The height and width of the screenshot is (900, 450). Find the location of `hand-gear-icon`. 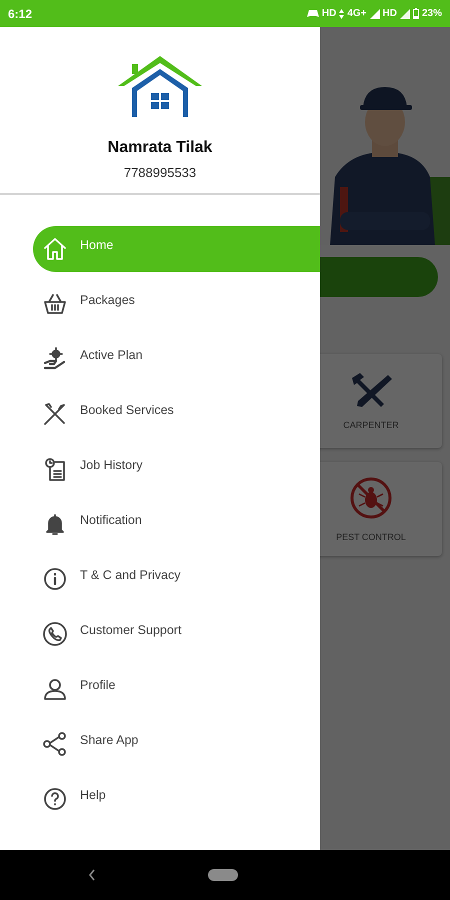

hand-gear-icon is located at coordinates (55, 359).